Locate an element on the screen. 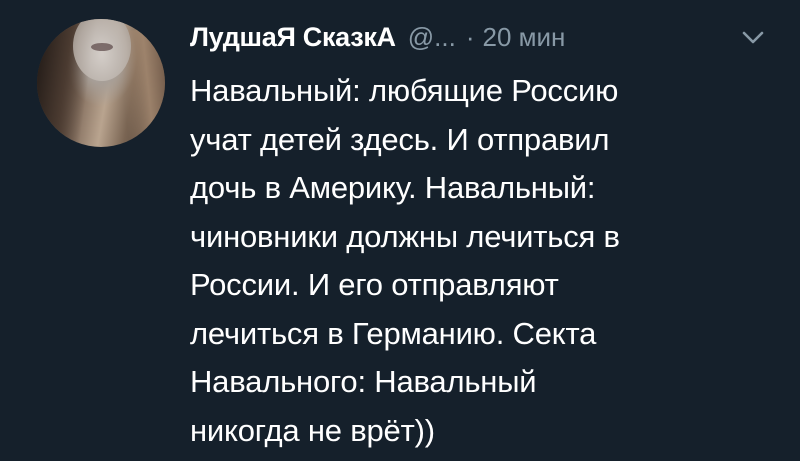 This screenshot has width=800, height=461. tweet-text-line: учат детей здесь. И отправил is located at coordinates (400, 139).